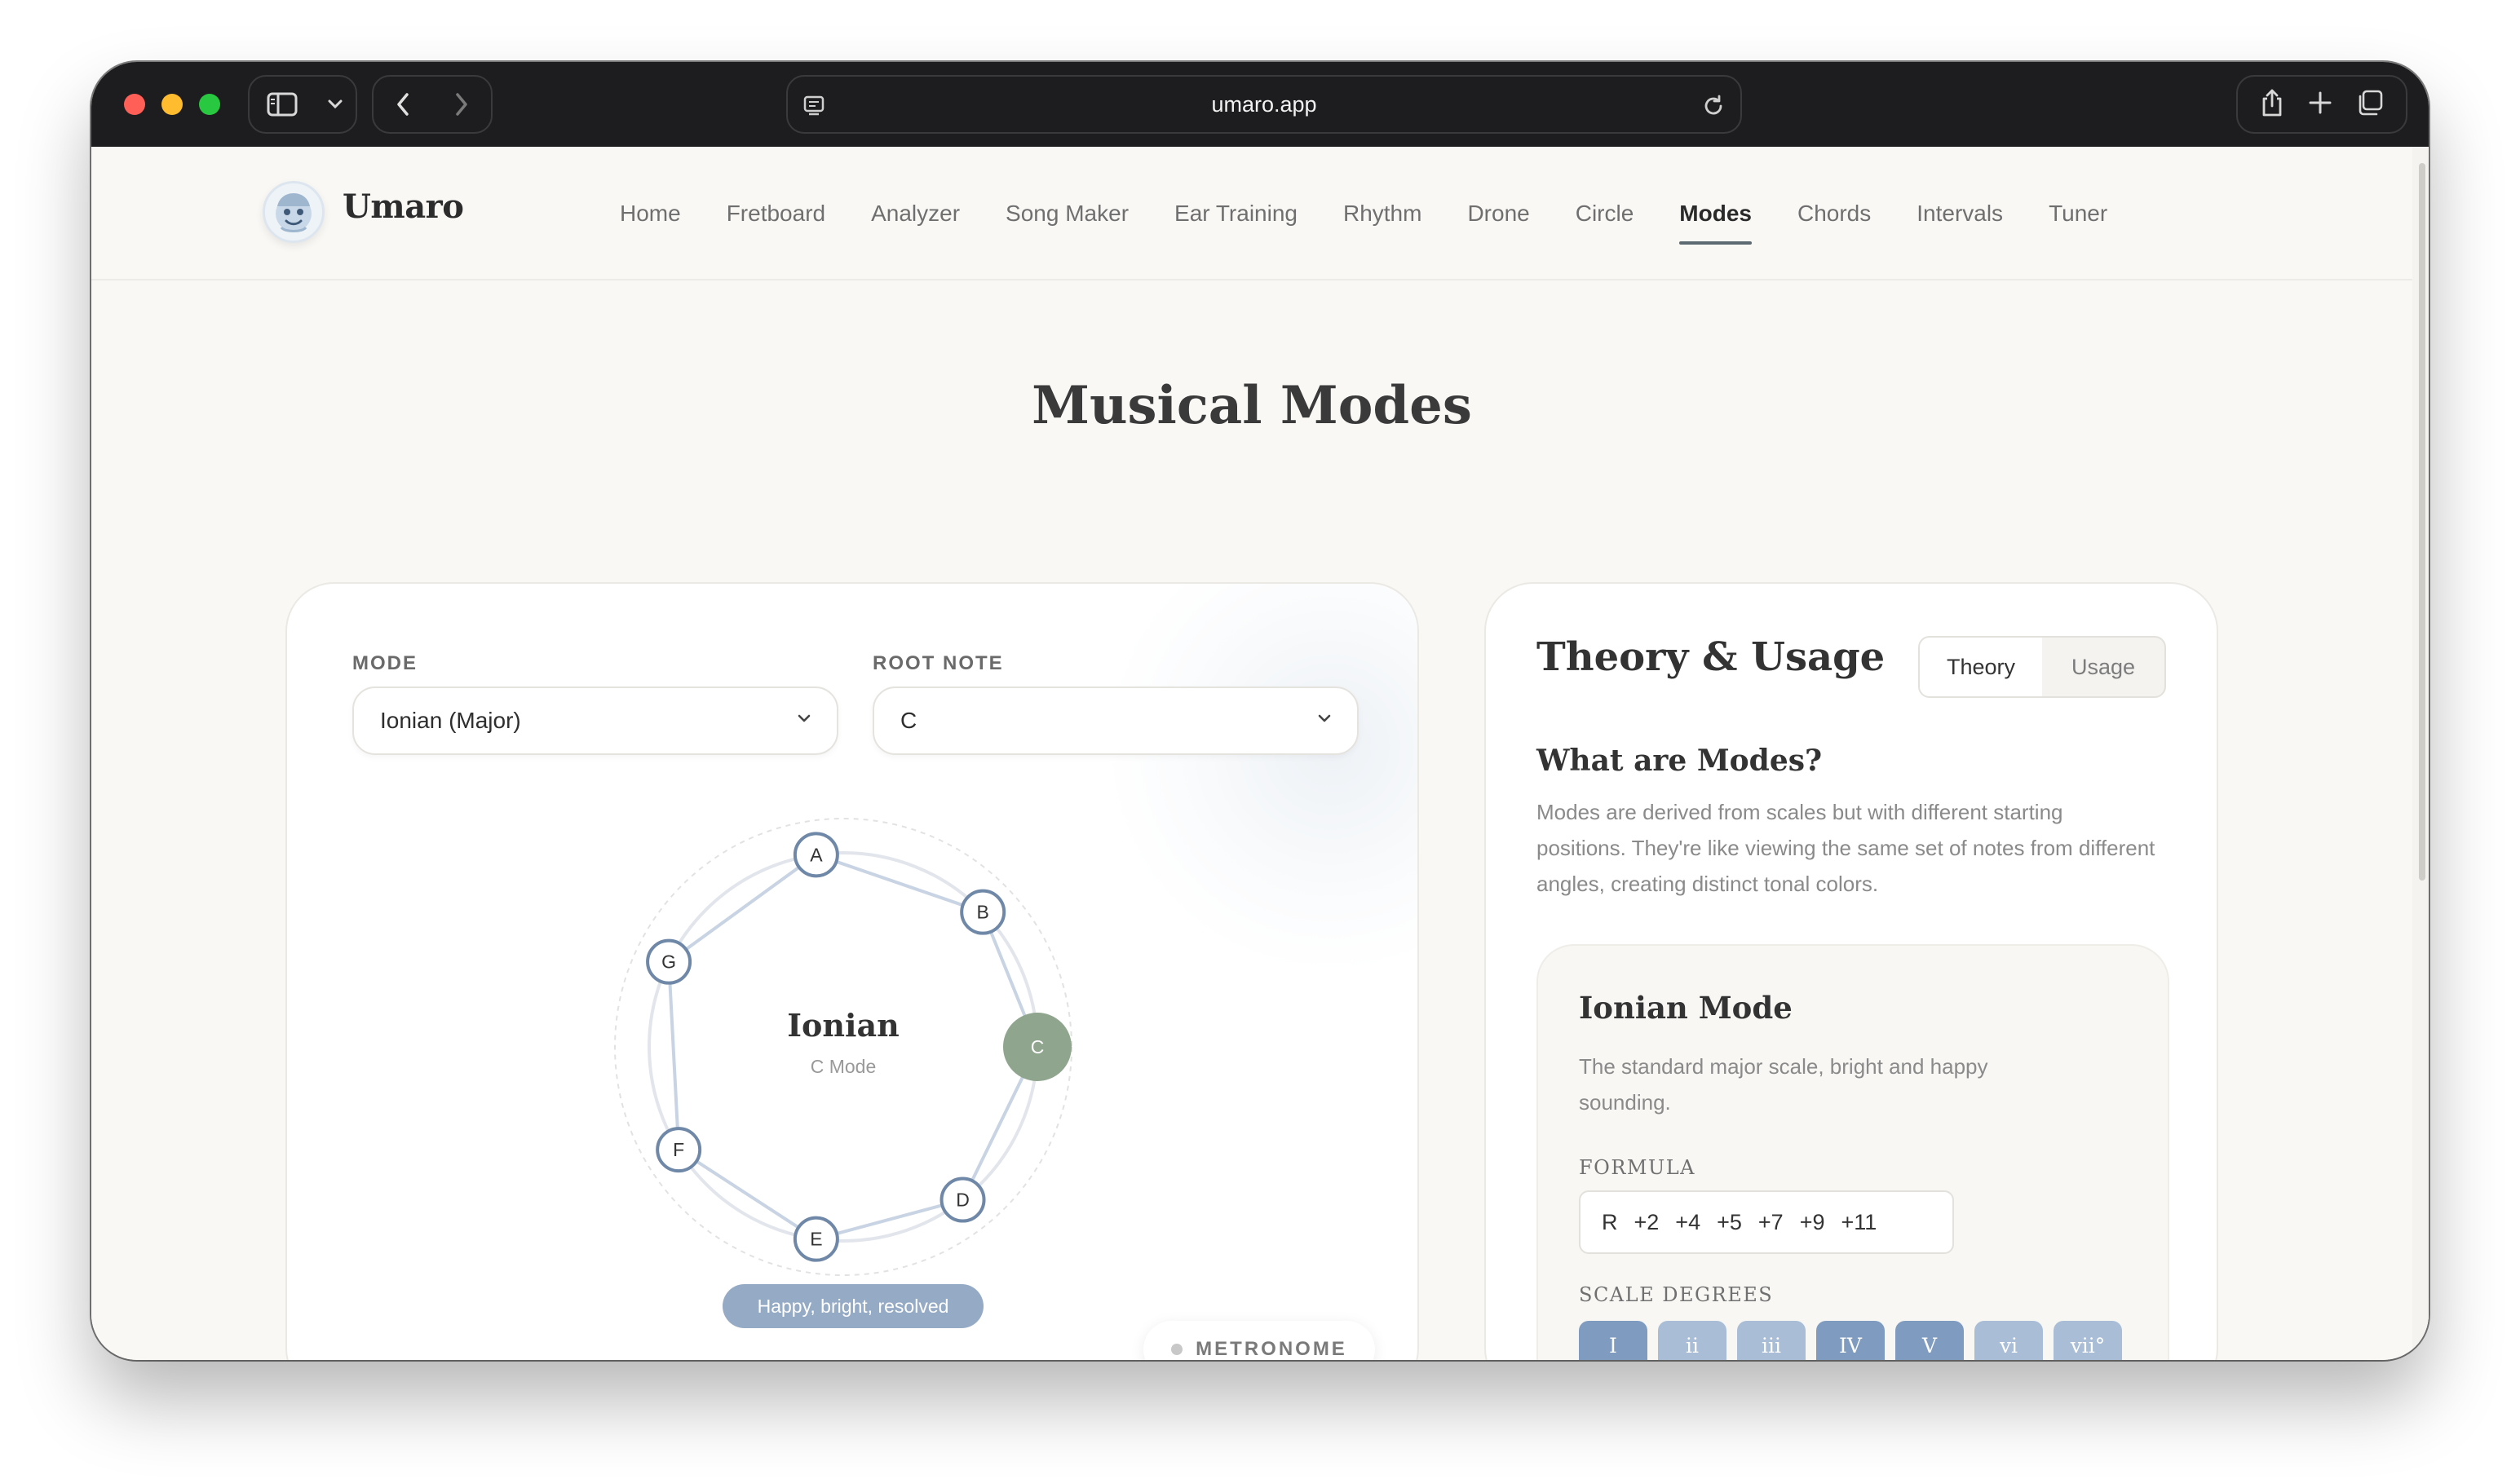  Describe the element at coordinates (1252, 405) in the screenshot. I see `page-title: Musical Modes` at that location.